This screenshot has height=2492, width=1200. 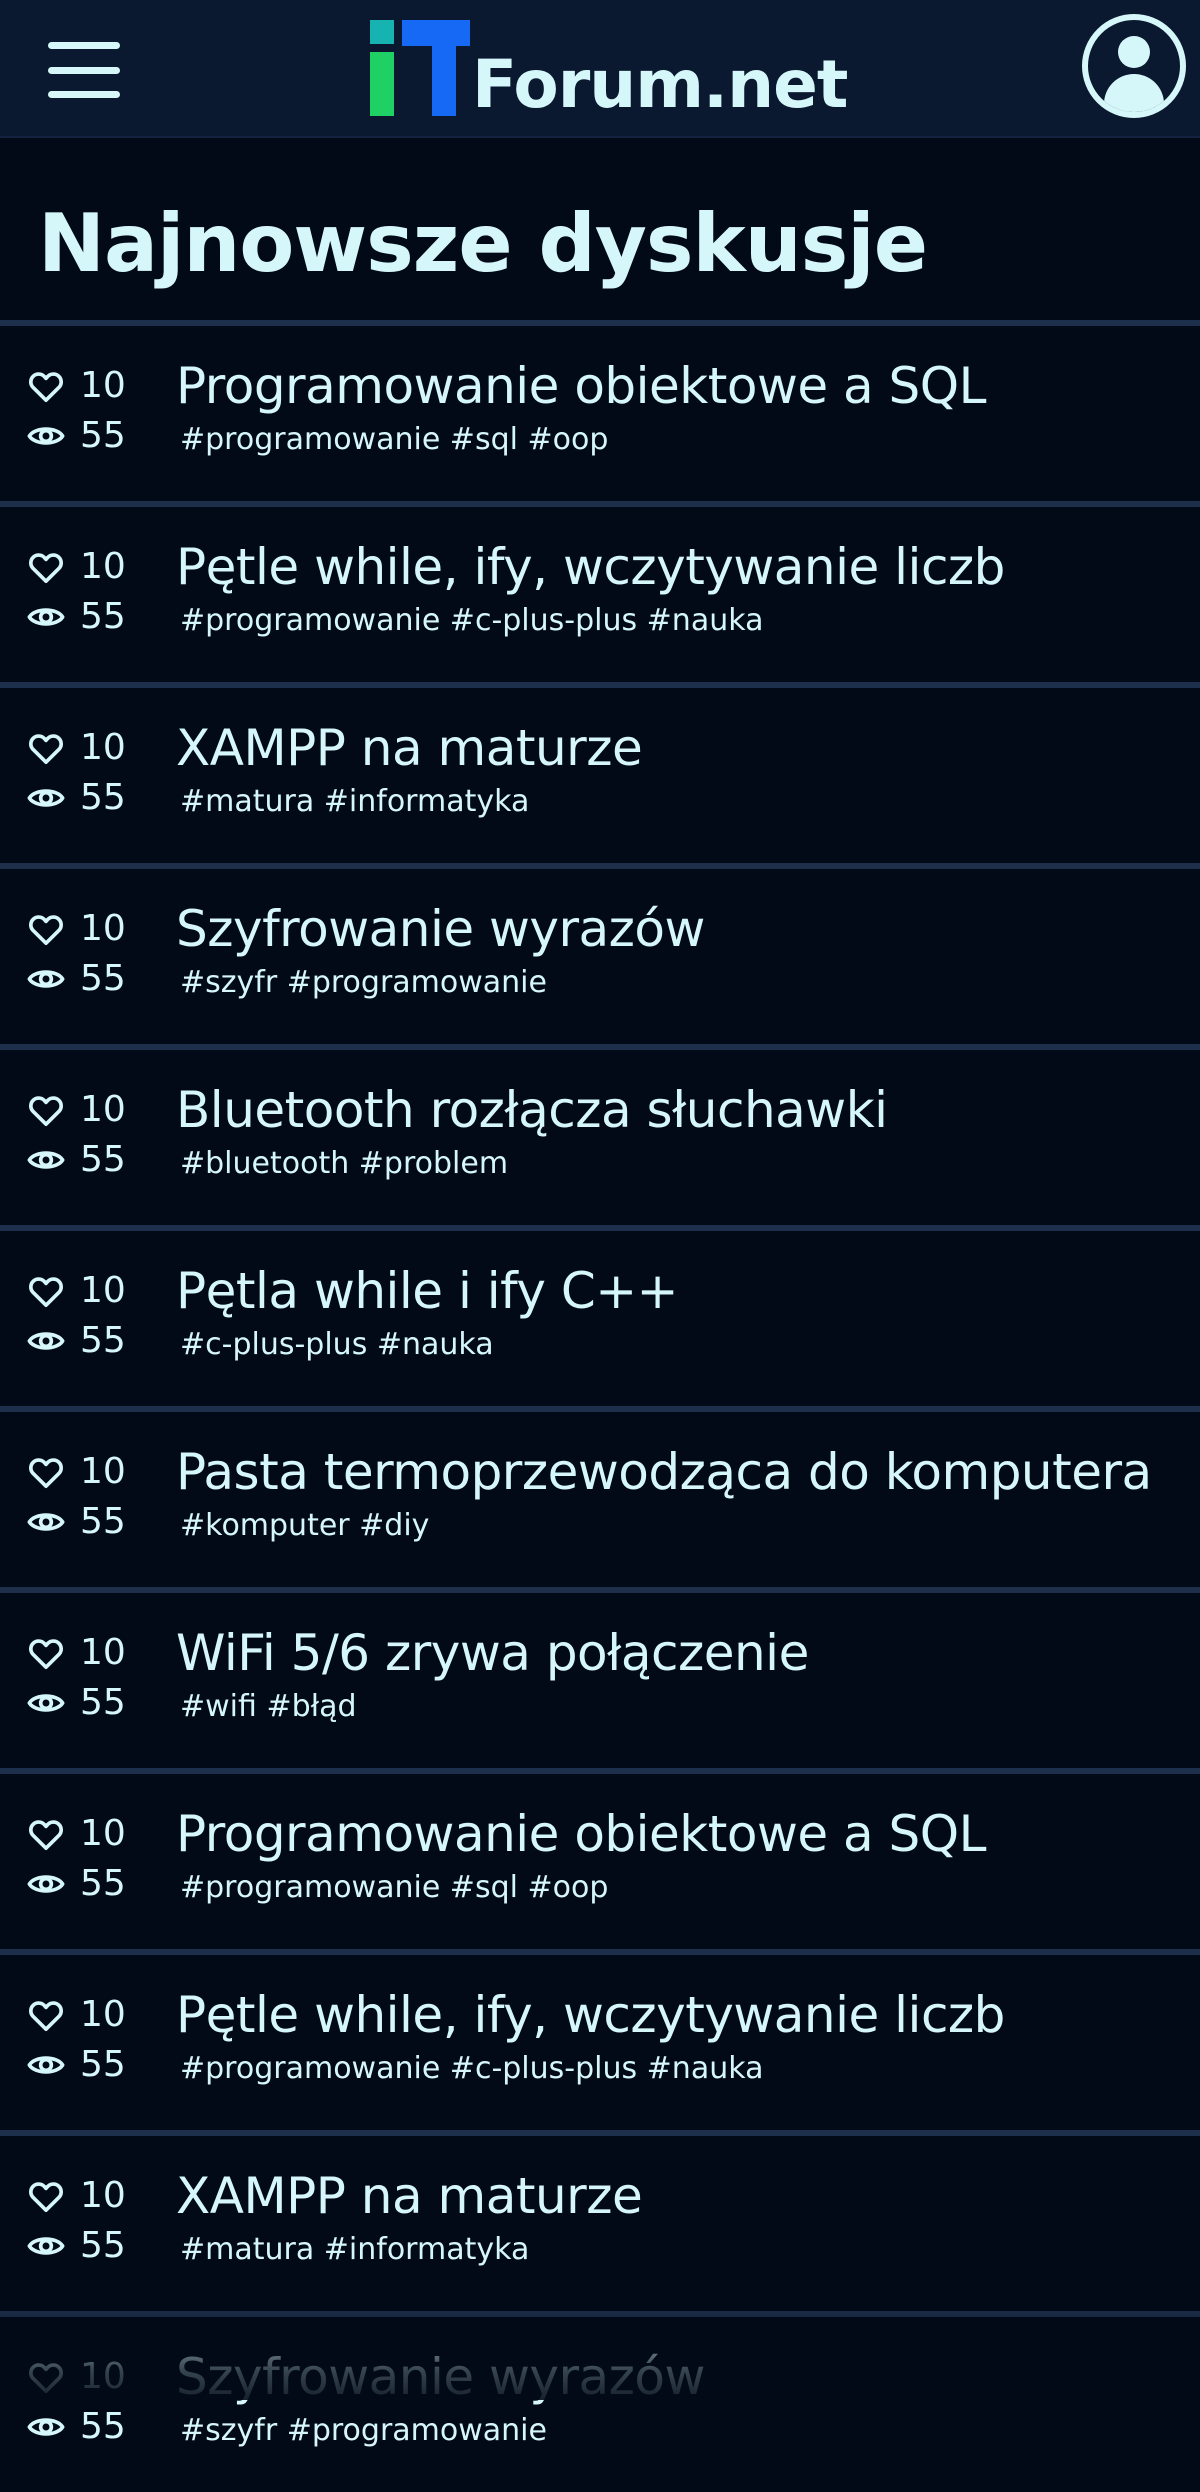 I want to click on logo-text: Forum.net, so click(x=660, y=84).